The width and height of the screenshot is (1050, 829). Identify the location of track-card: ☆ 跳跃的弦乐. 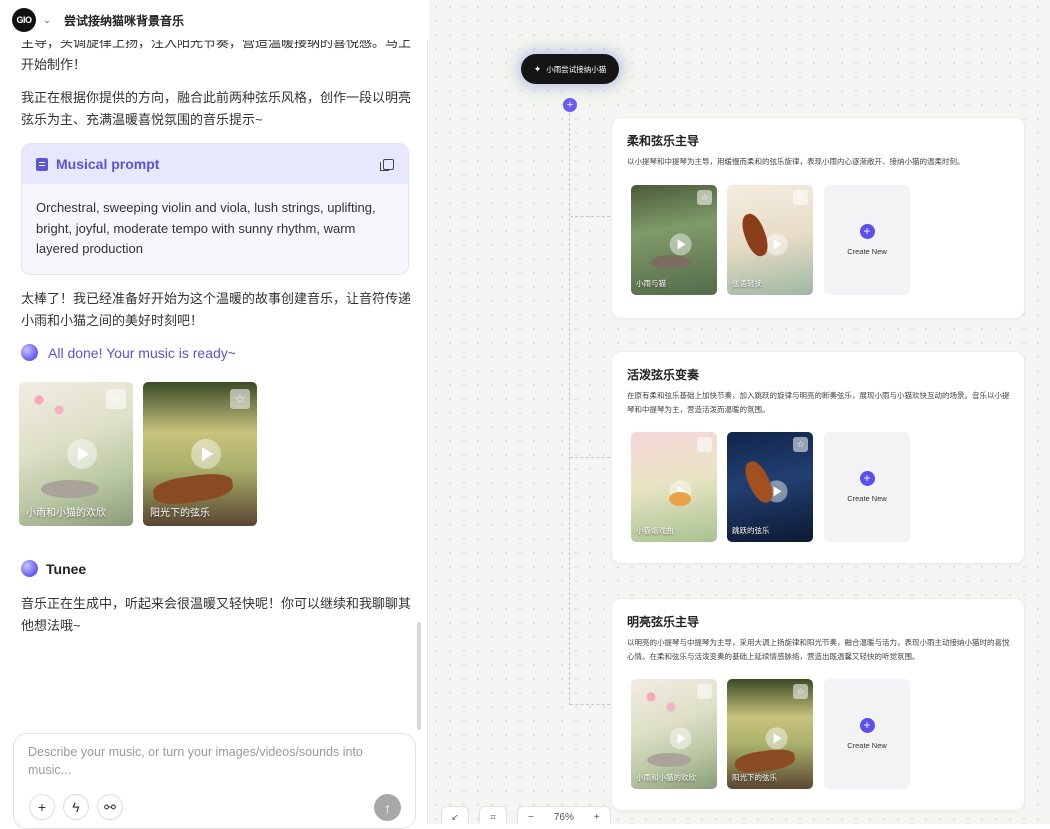
(770, 487).